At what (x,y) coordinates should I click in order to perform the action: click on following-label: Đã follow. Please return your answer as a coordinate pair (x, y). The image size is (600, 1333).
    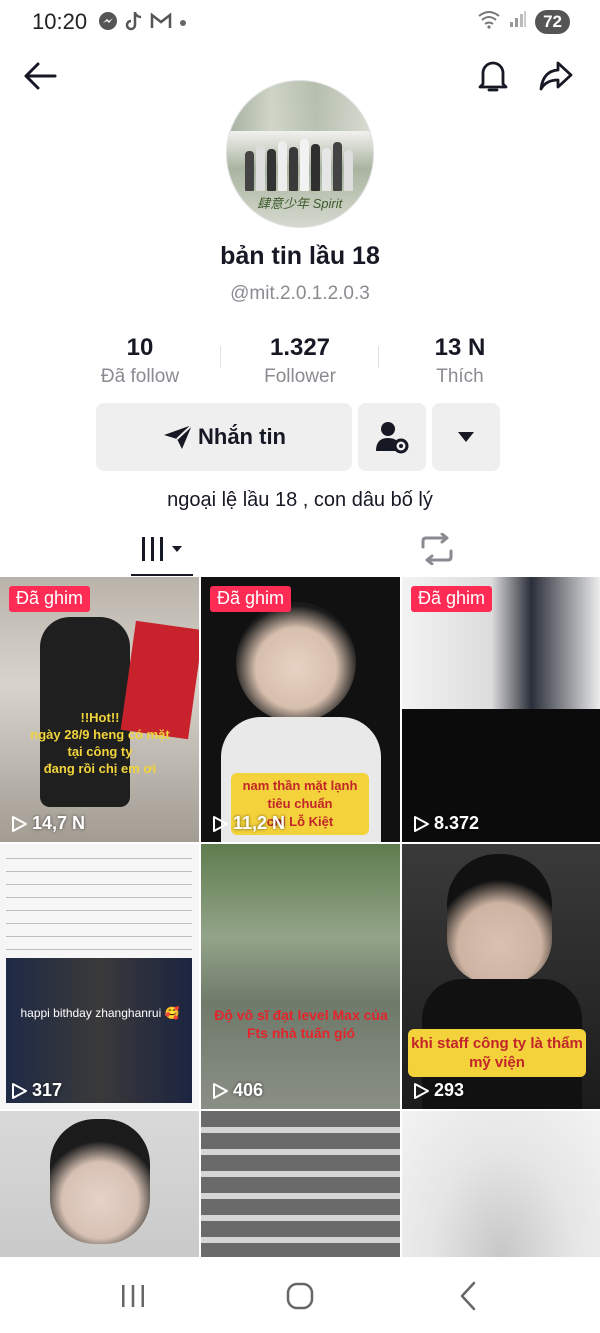
    Looking at the image, I should click on (140, 376).